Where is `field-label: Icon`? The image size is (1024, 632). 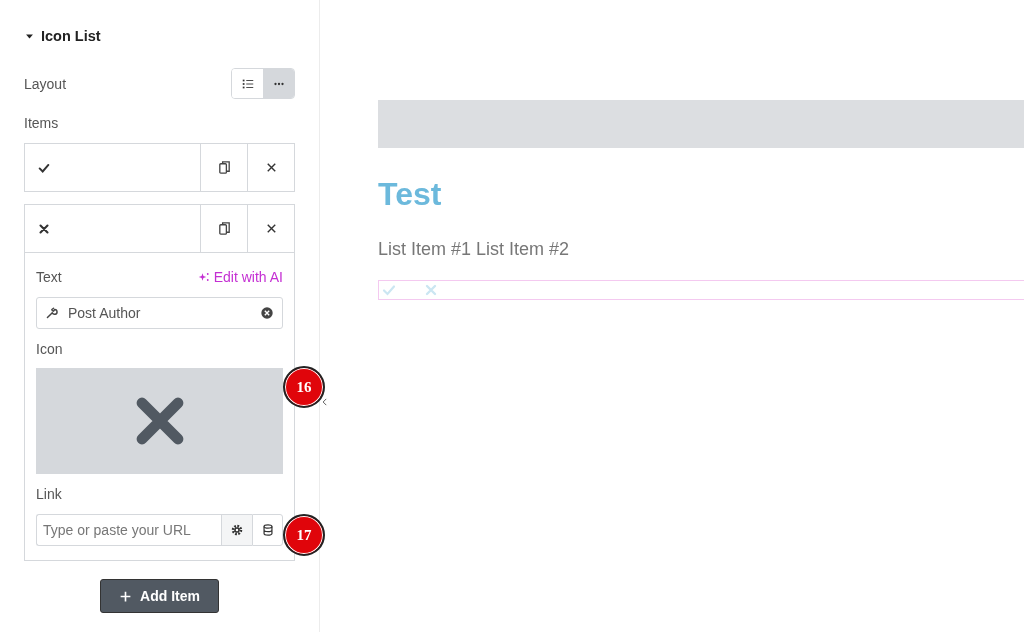 field-label: Icon is located at coordinates (50, 349).